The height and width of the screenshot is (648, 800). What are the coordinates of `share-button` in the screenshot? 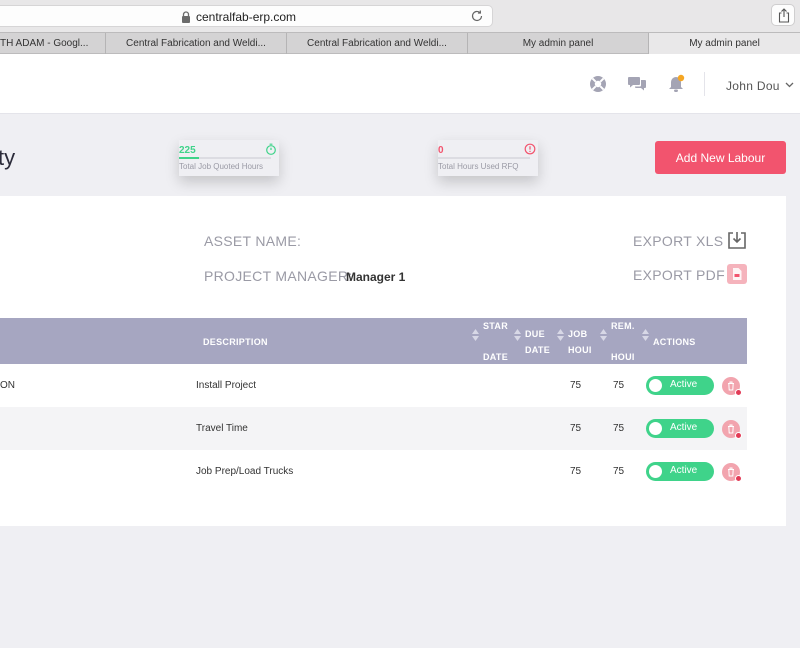 It's located at (783, 15).